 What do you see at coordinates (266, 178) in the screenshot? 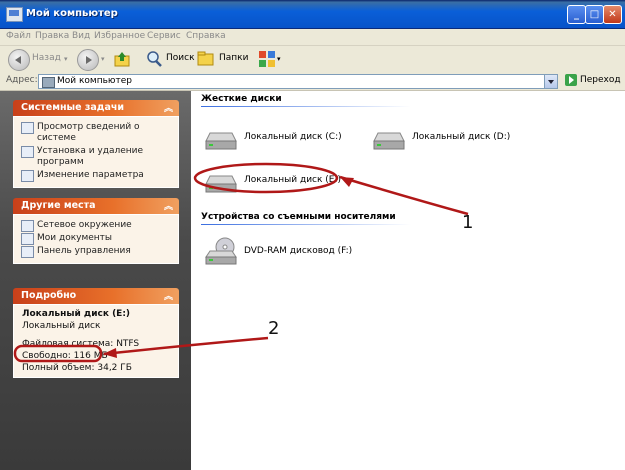
I see `highlight-ellipse-drive-e` at bounding box center [266, 178].